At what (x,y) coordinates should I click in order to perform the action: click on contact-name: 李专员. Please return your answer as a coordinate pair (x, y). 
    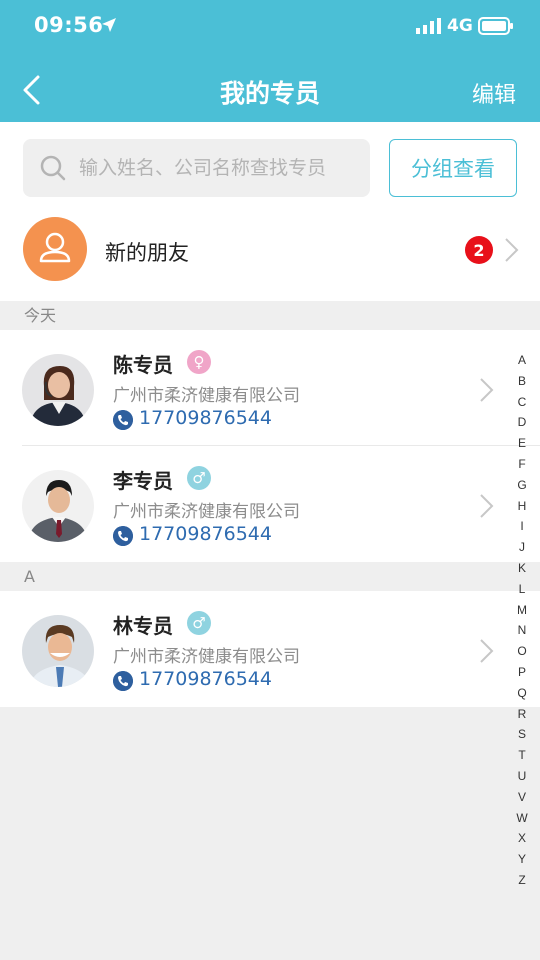
    Looking at the image, I should click on (143, 481).